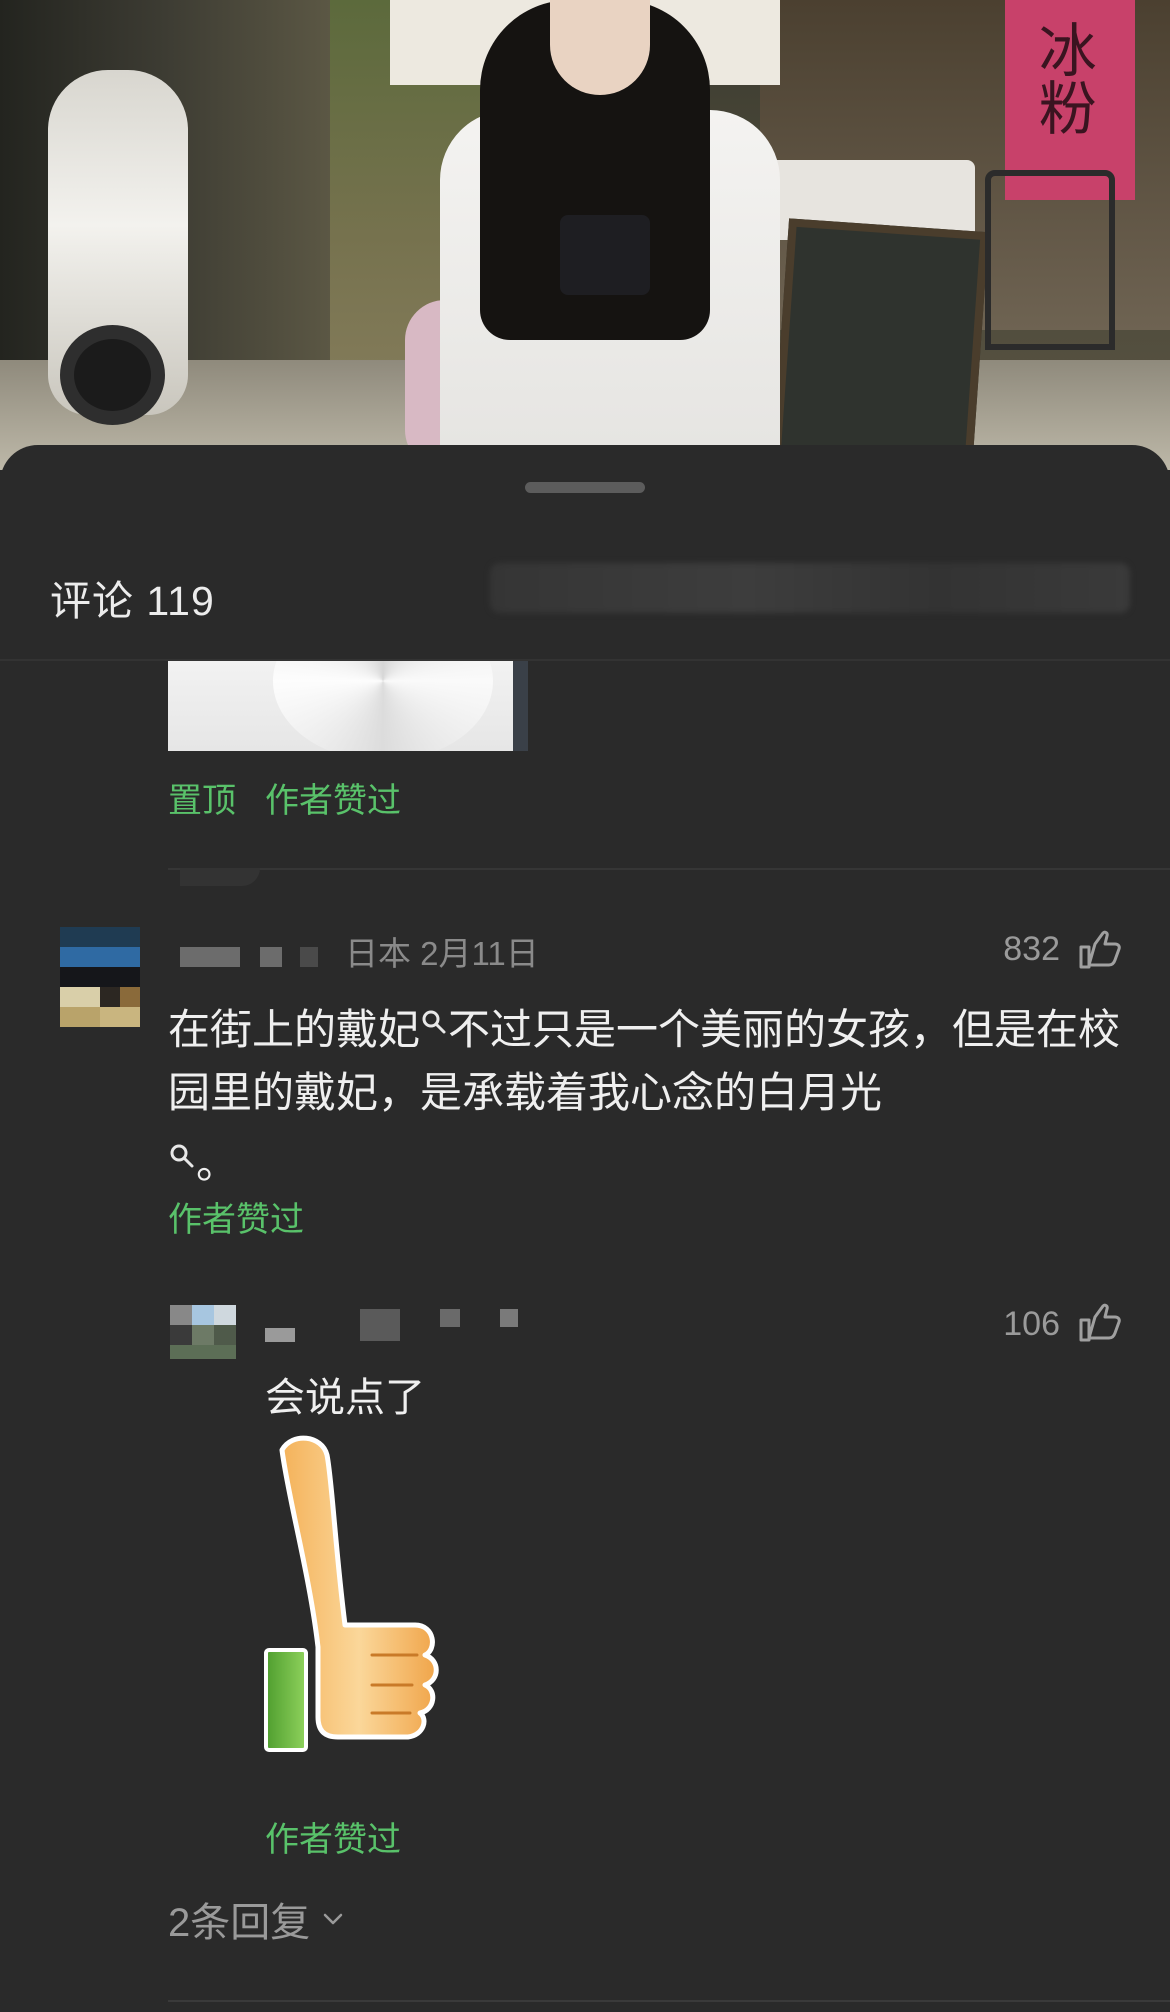 The width and height of the screenshot is (1170, 2012). I want to click on photo-chair, so click(1050, 260).